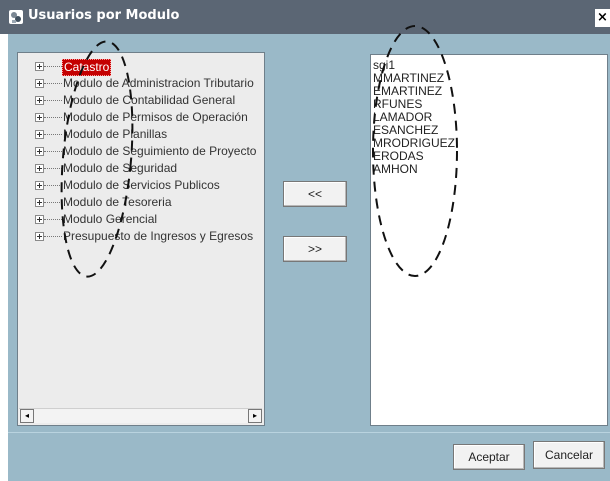  What do you see at coordinates (155, 117) in the screenshot?
I see `tree-item-label: Modulo de Permisos de Operación` at bounding box center [155, 117].